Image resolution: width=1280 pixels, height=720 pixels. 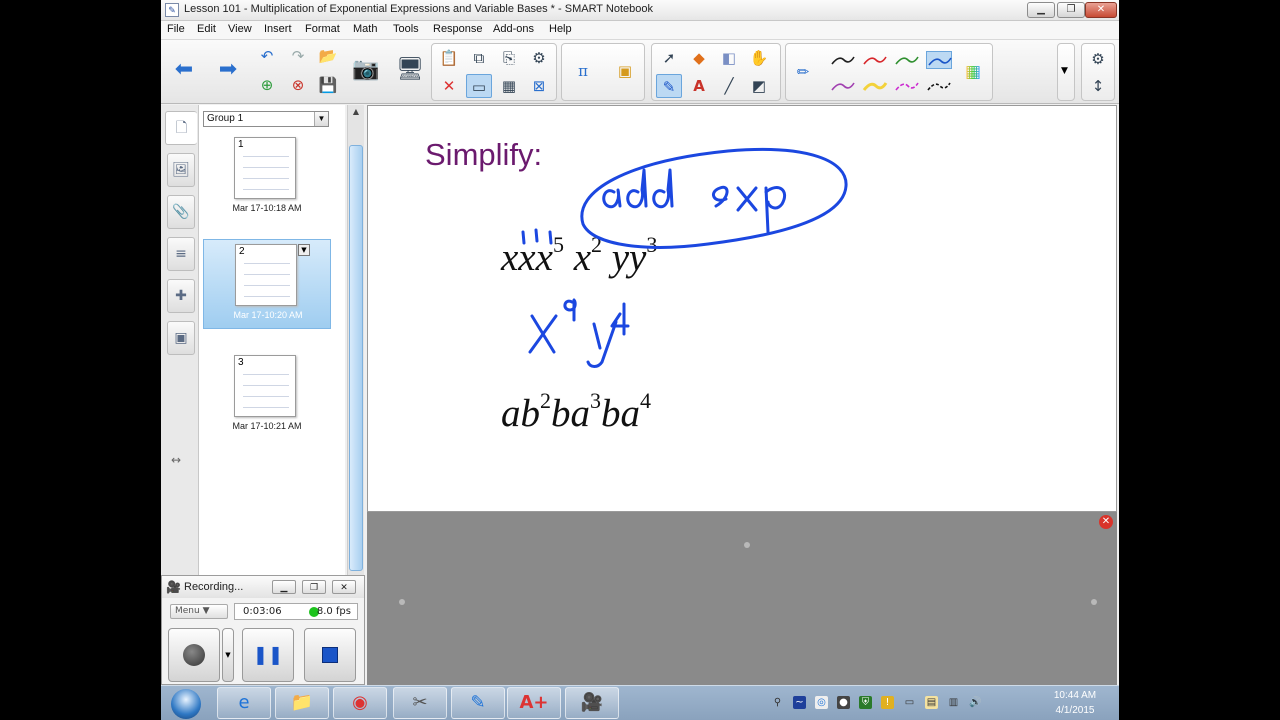 What do you see at coordinates (759, 58) in the screenshot?
I see `magic-pen-icon: ✋` at bounding box center [759, 58].